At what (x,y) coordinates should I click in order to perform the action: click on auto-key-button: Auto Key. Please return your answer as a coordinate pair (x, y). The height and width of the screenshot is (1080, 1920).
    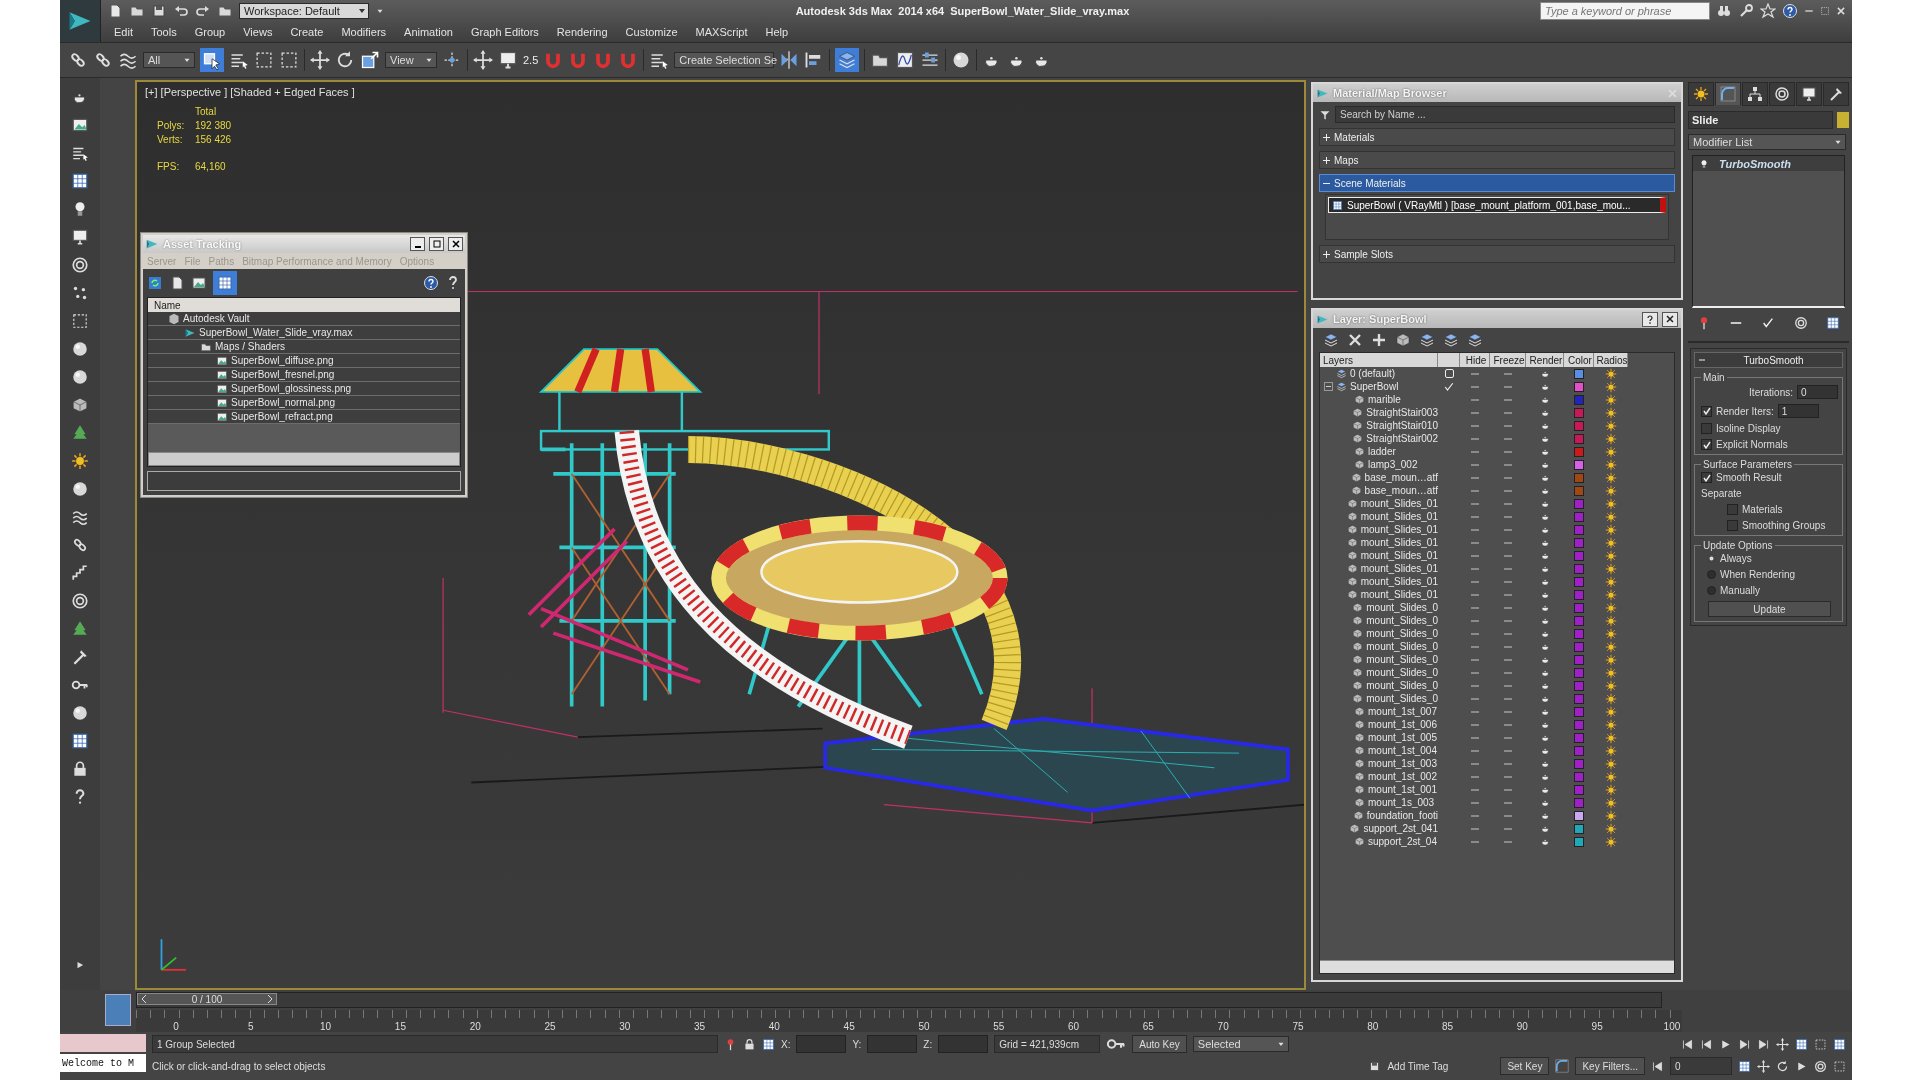
    Looking at the image, I should click on (1159, 1044).